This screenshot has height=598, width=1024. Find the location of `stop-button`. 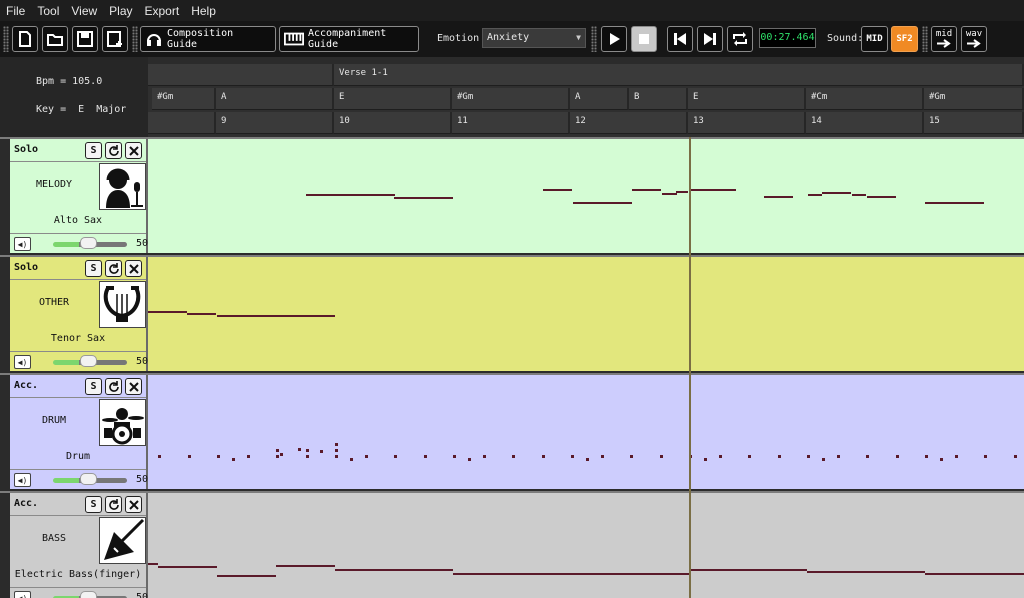

stop-button is located at coordinates (644, 39).